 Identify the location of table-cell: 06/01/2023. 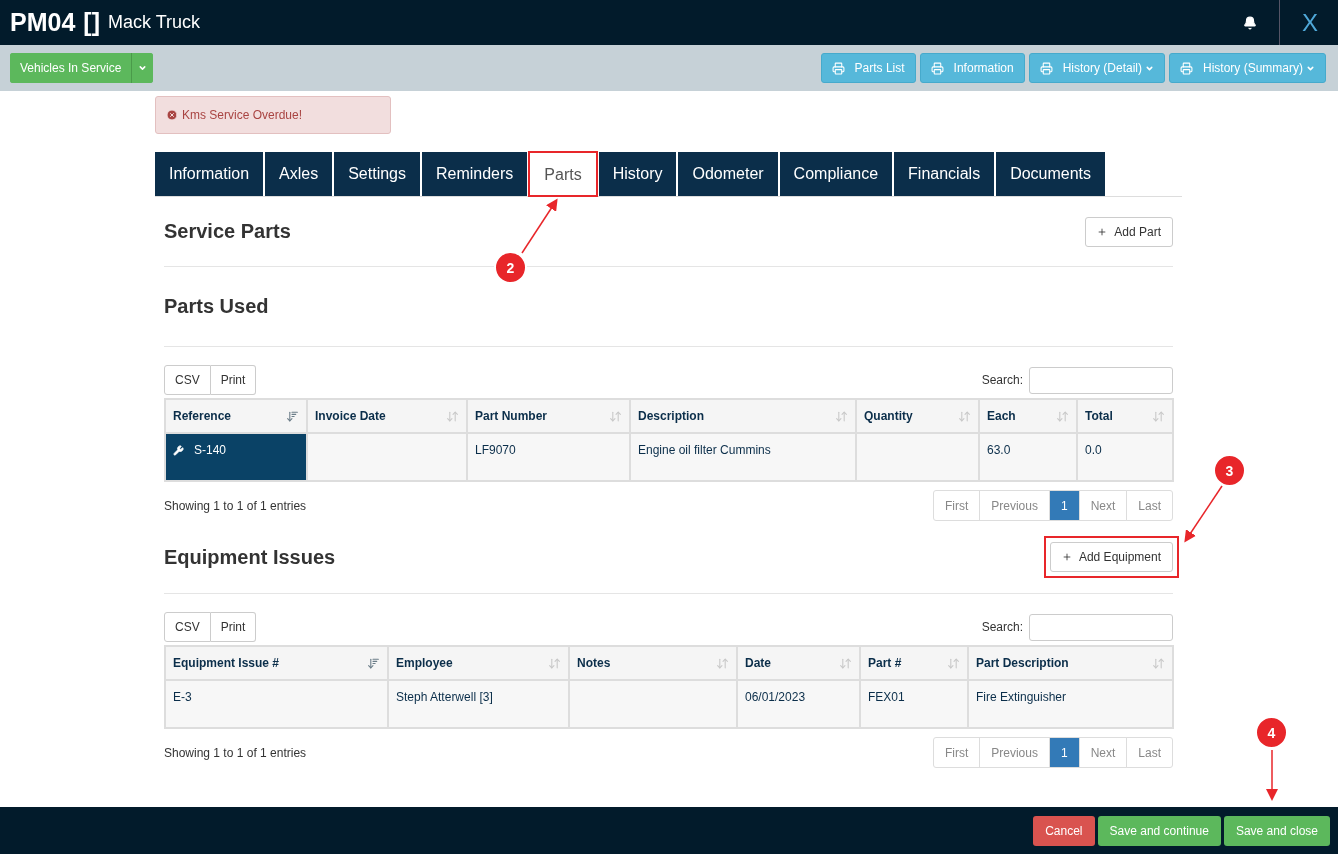
(798, 704).